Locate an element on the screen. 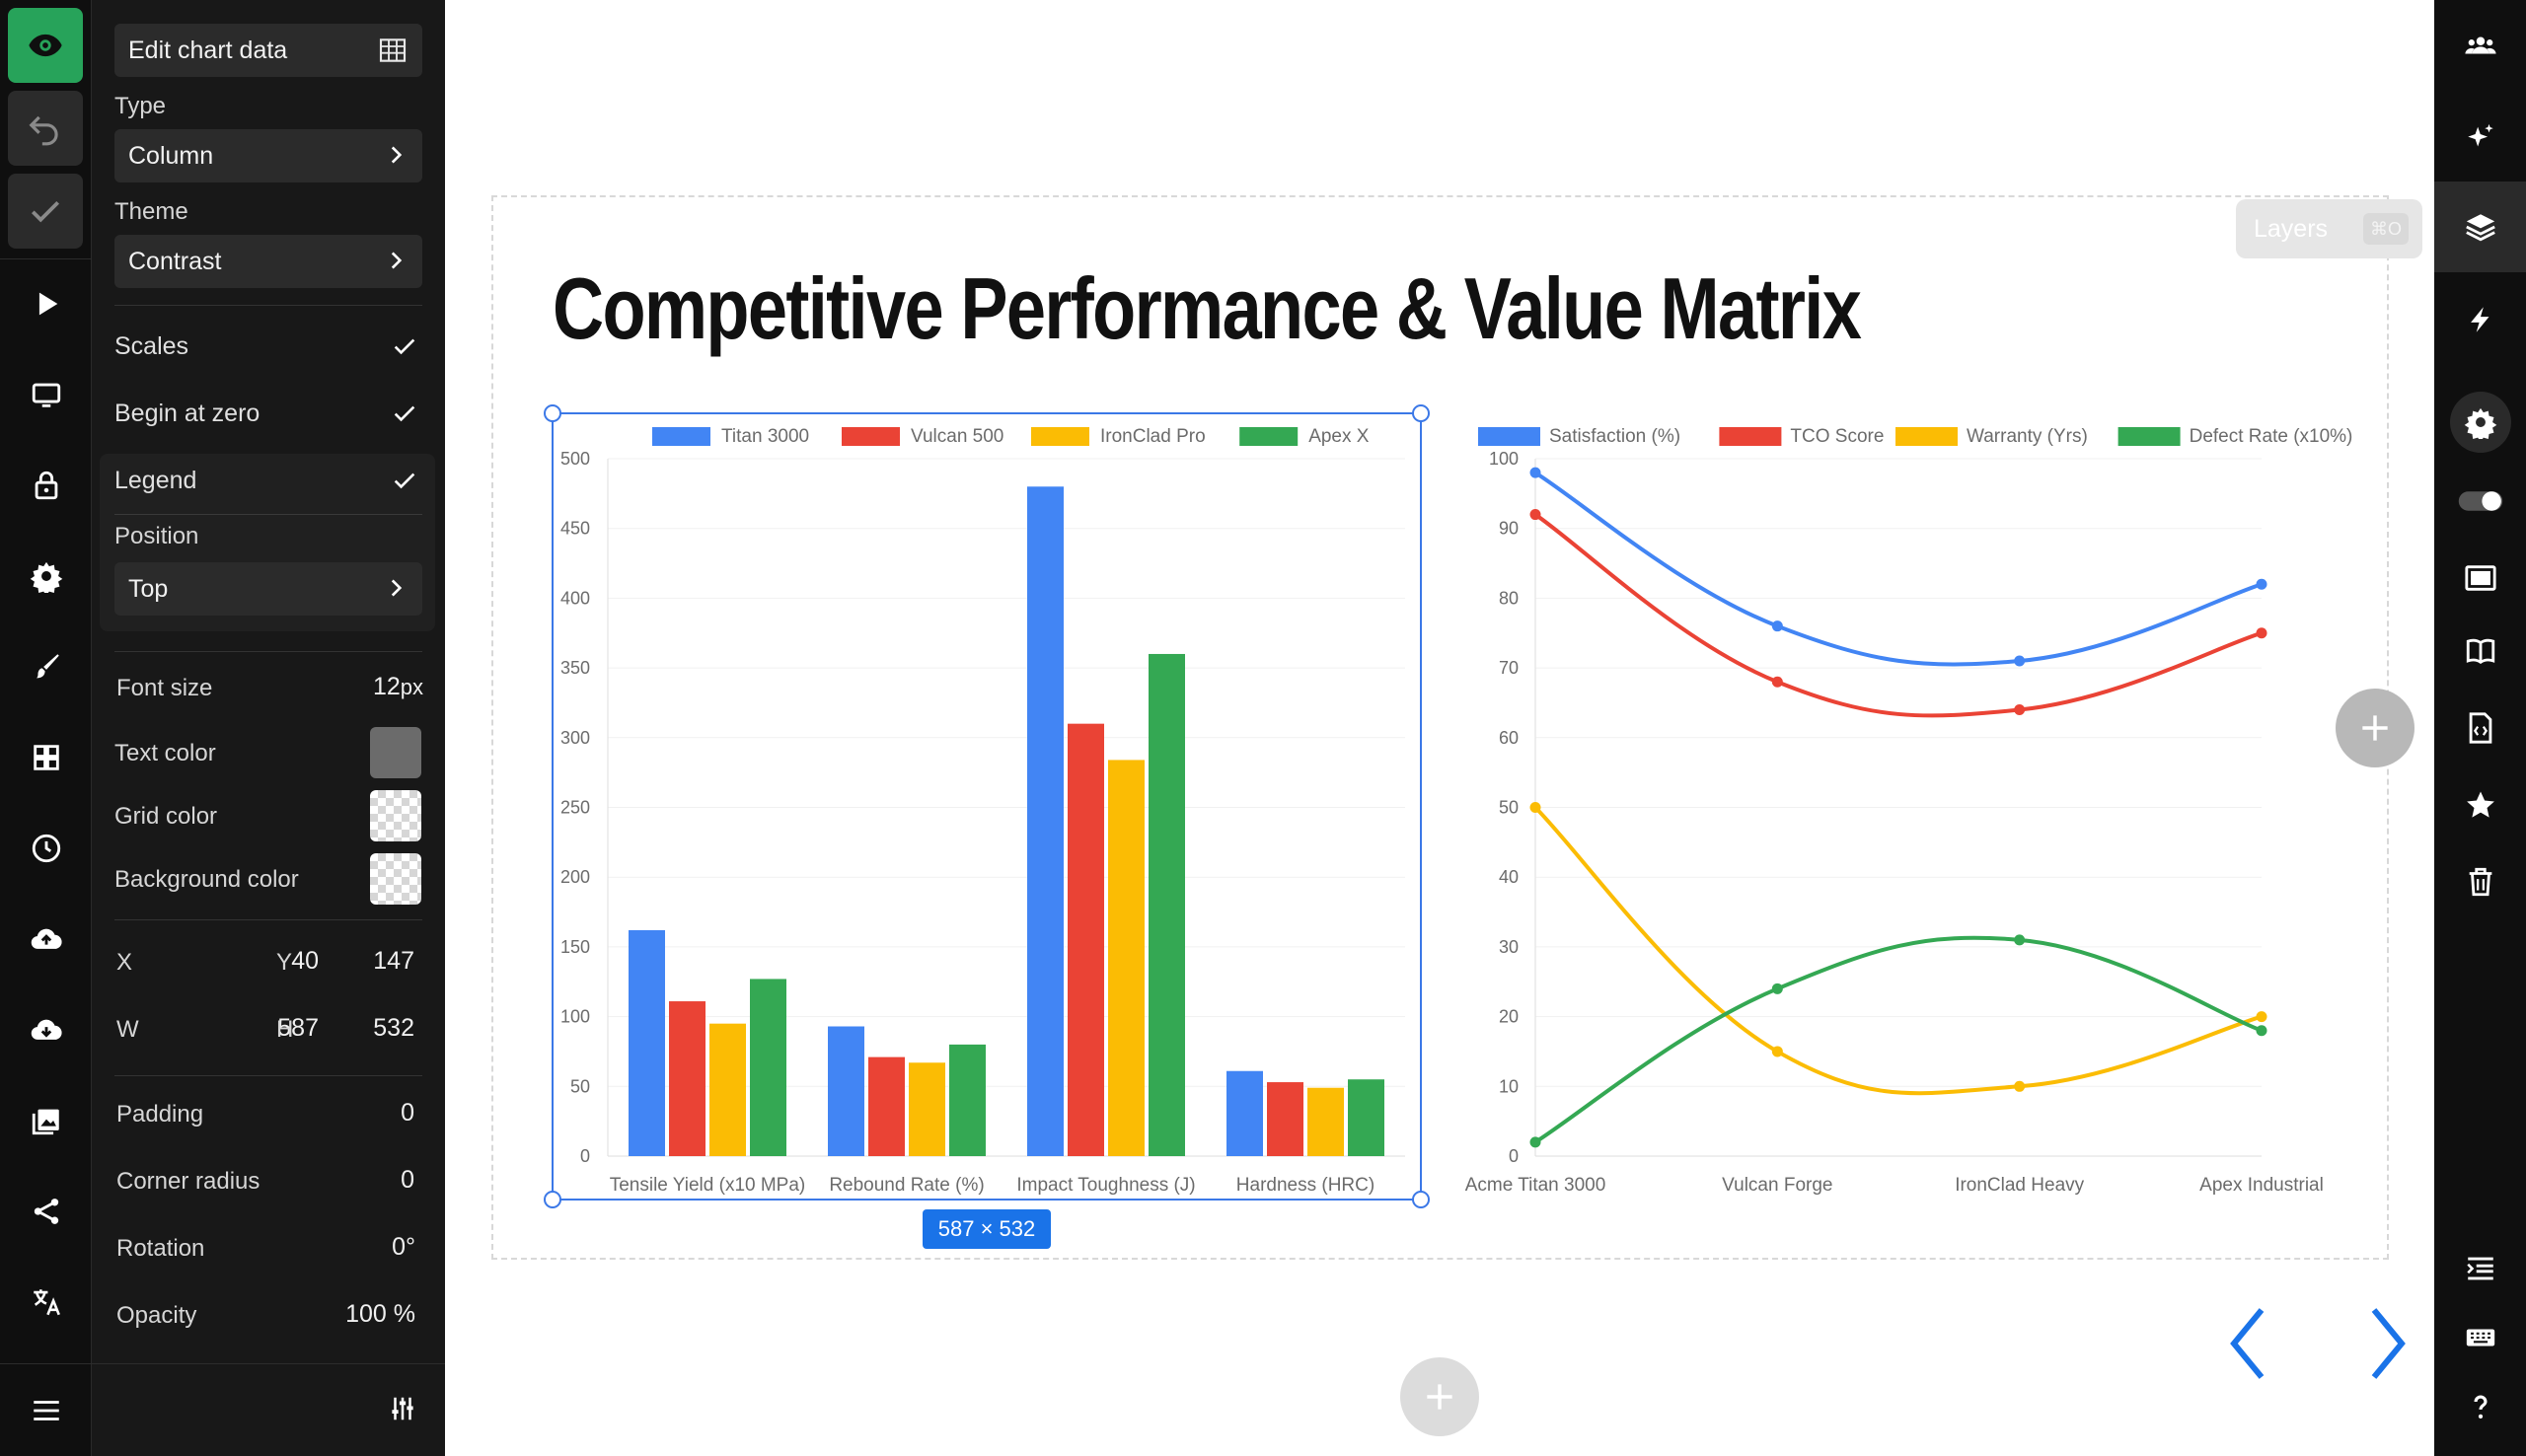 The height and width of the screenshot is (1456, 2526). line-chart-y-tick-label: 10 is located at coordinates (1509, 1086).